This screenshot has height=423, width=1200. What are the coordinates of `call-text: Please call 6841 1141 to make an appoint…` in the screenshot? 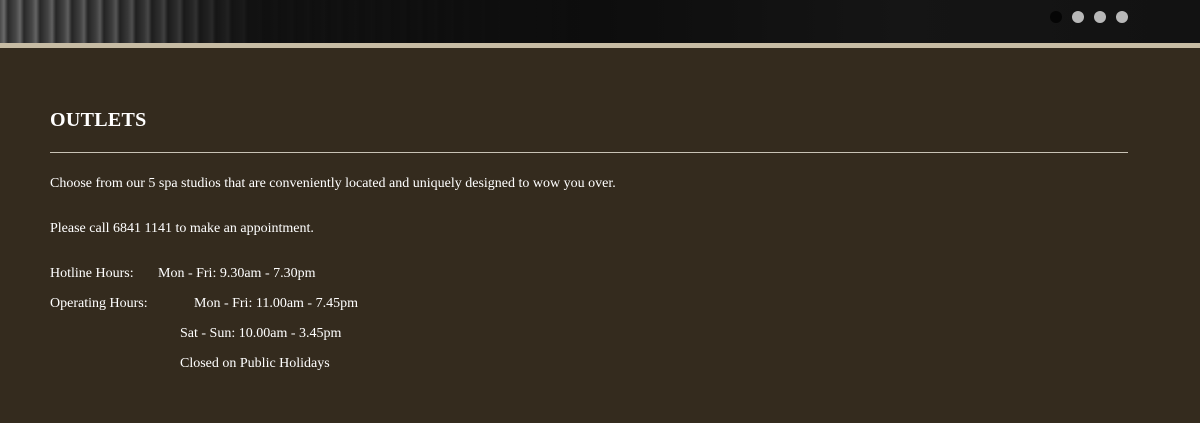 It's located at (182, 228).